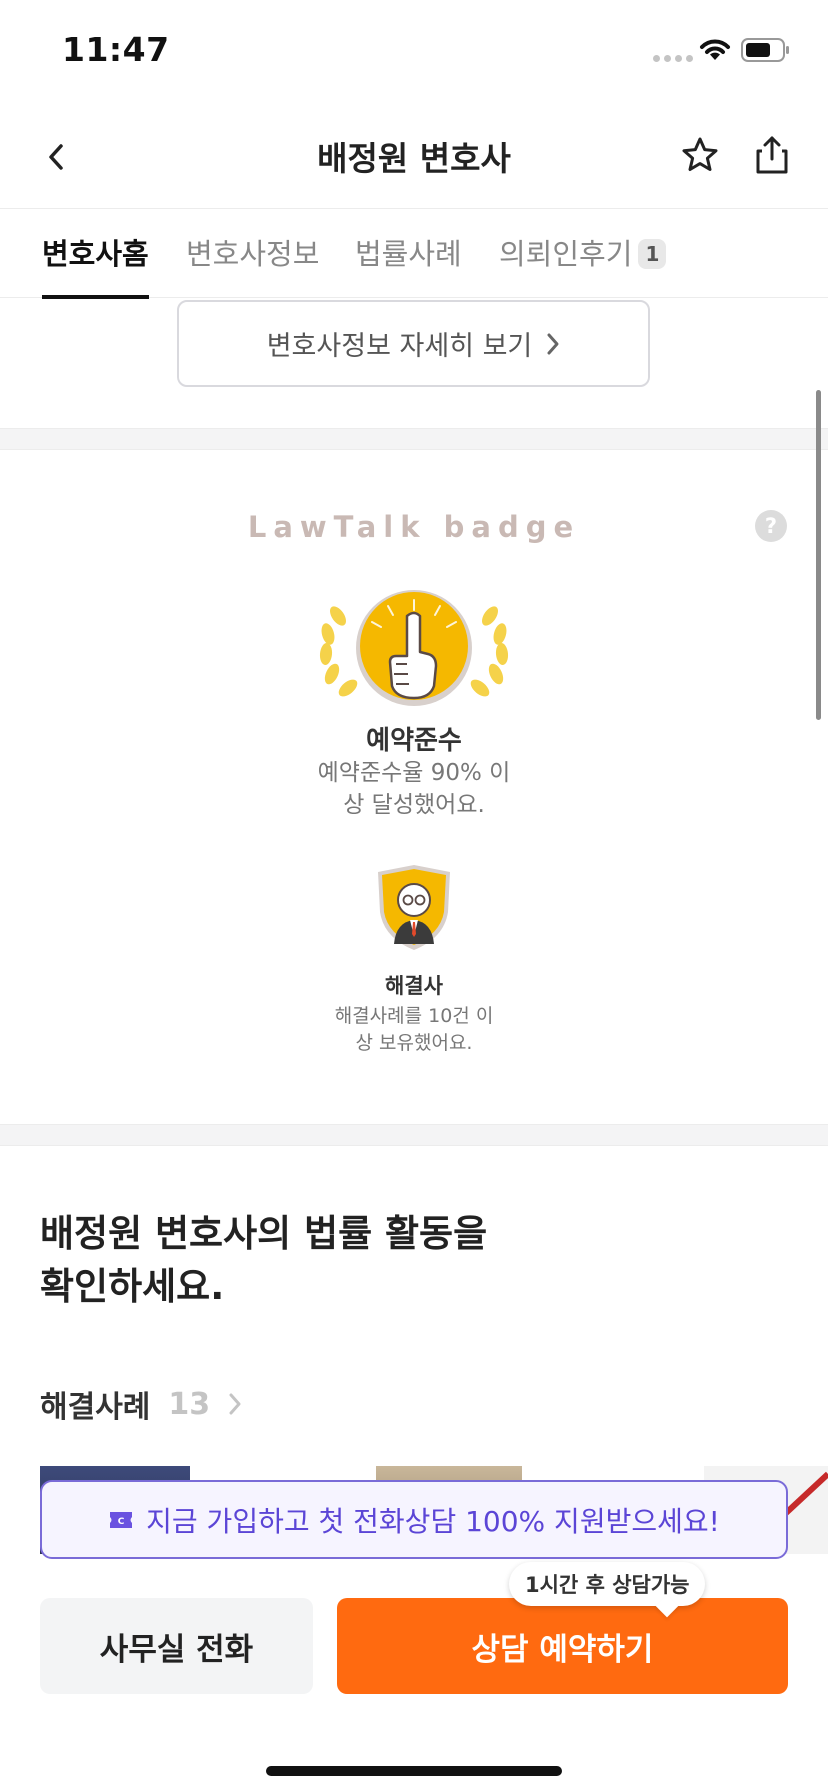 This screenshot has width=828, height=1792. Describe the element at coordinates (652, 254) in the screenshot. I see `review-count-badge: 1` at that location.